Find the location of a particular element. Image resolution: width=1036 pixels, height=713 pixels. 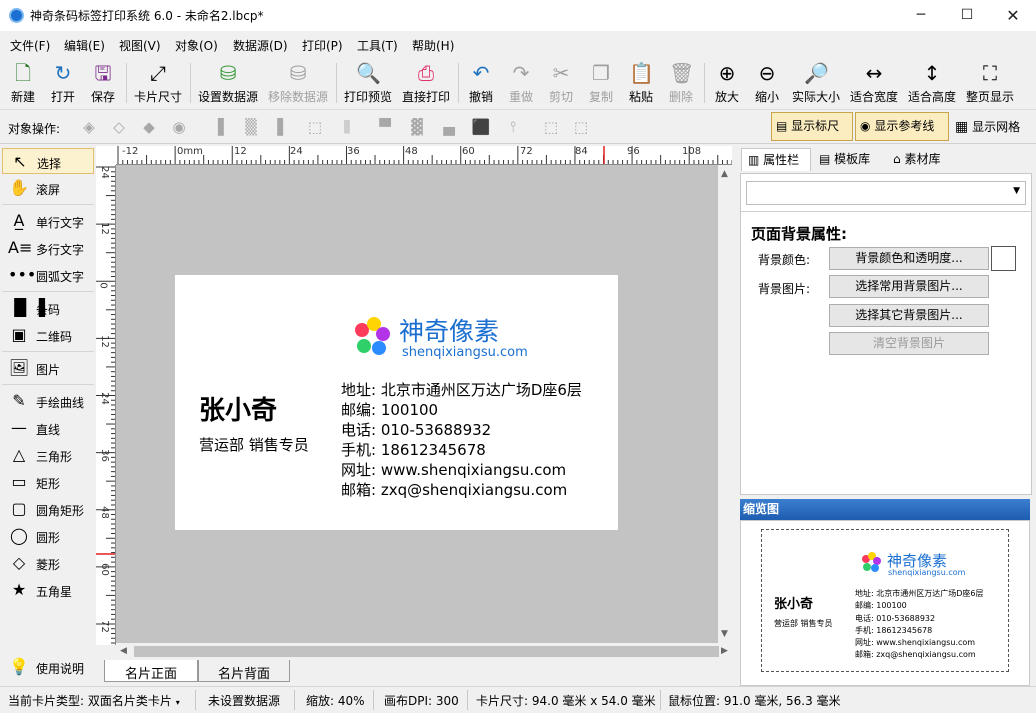

scroll-thumb is located at coordinates (426, 651).